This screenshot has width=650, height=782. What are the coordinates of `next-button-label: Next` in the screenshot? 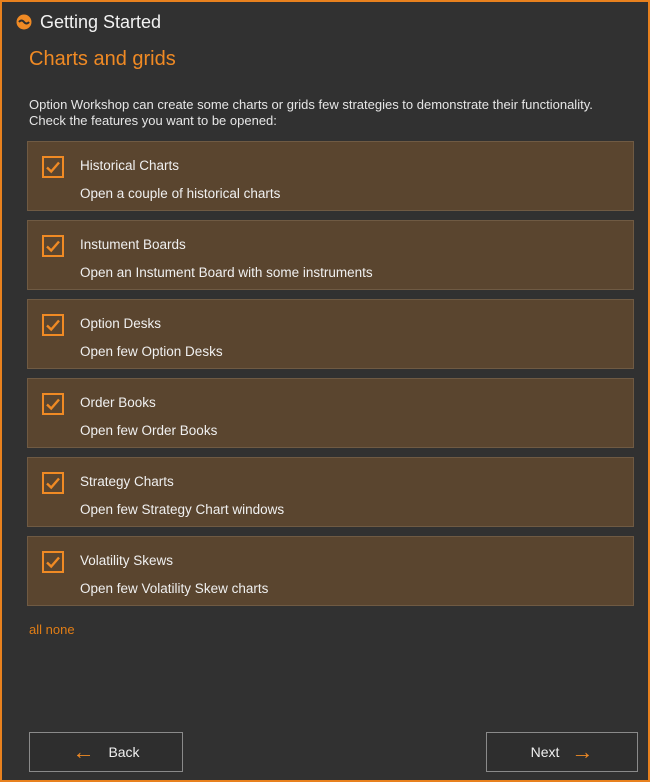 It's located at (545, 752).